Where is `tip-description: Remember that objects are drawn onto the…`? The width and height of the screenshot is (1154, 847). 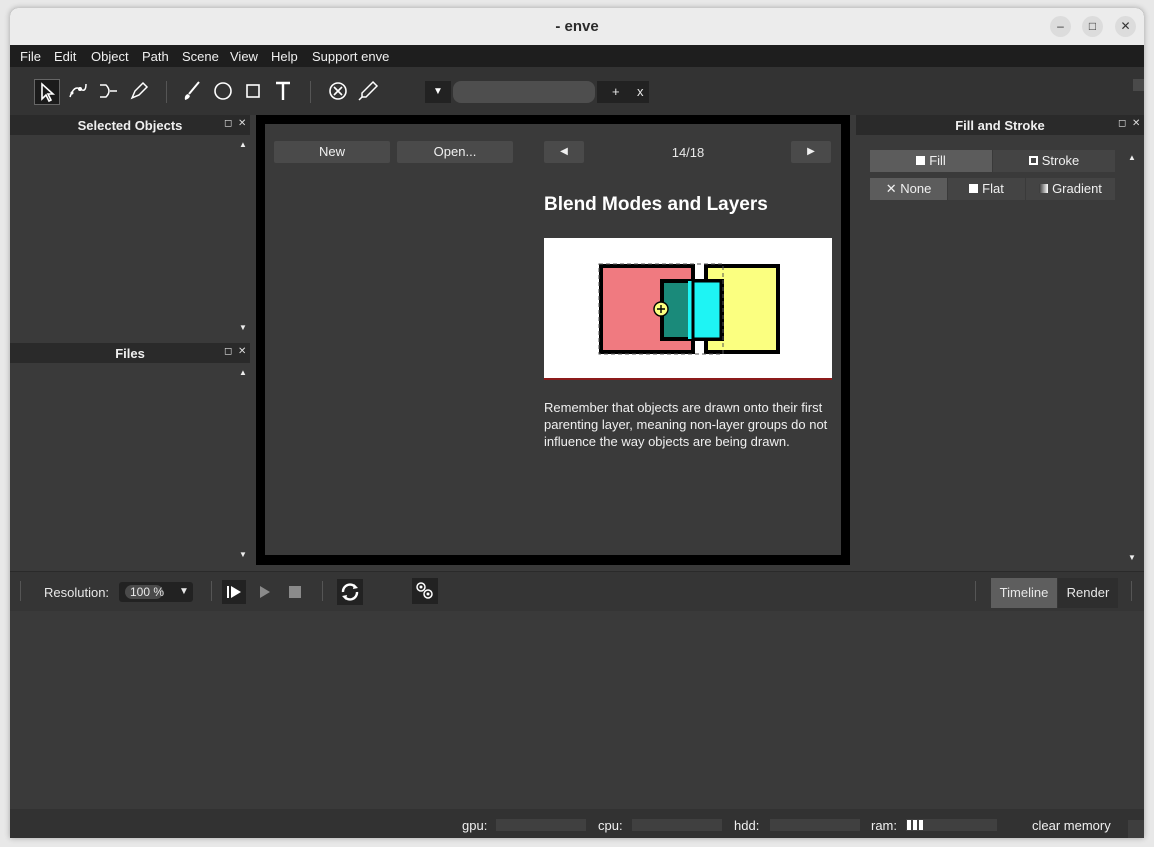 tip-description: Remember that objects are drawn onto the… is located at coordinates (686, 424).